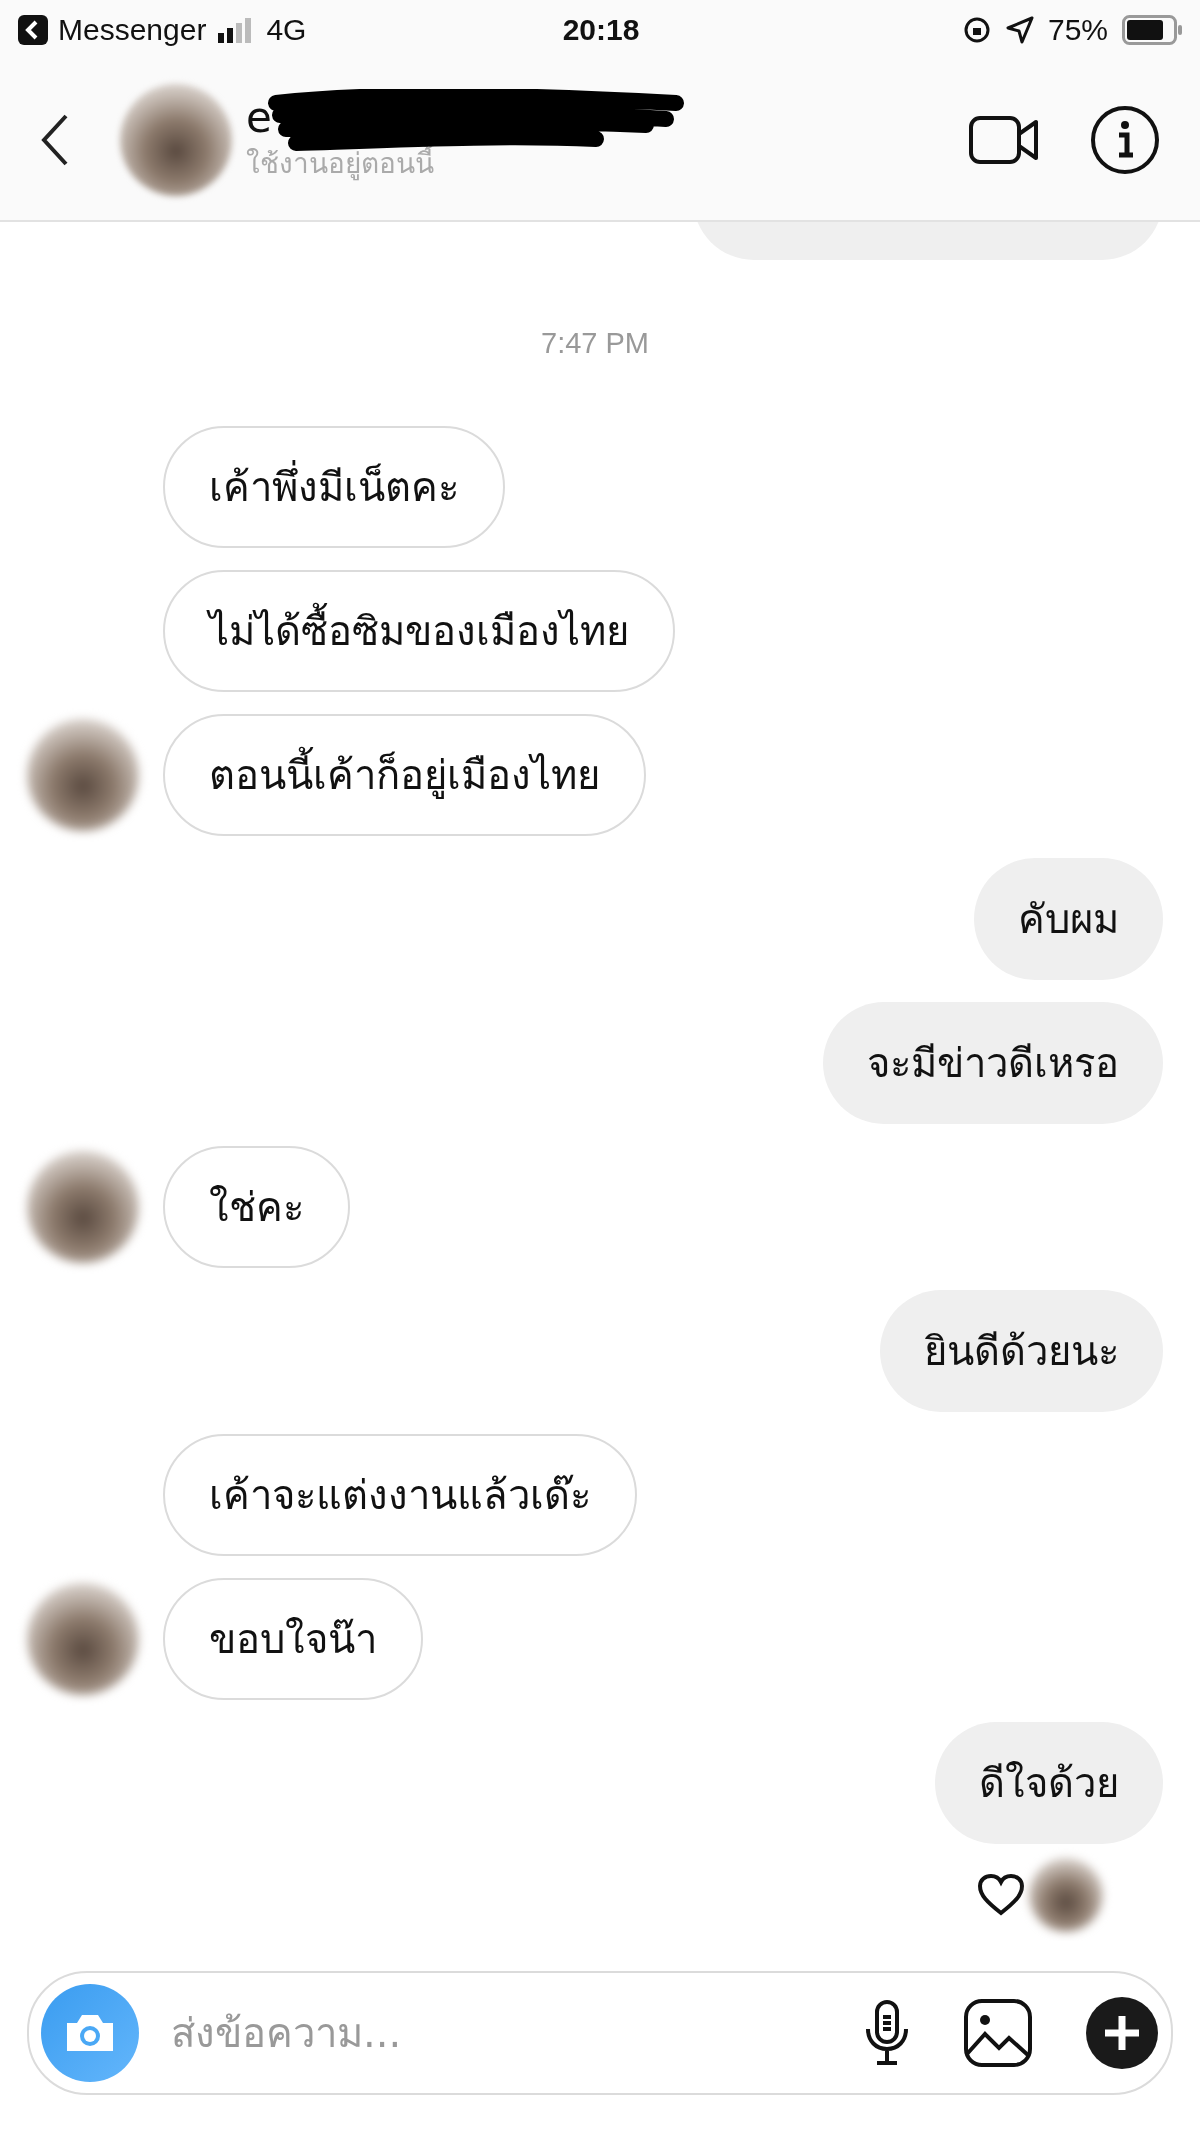  Describe the element at coordinates (993, 1063) in the screenshot. I see `message-bubble: จะมีข่าวดีเหรอ` at that location.